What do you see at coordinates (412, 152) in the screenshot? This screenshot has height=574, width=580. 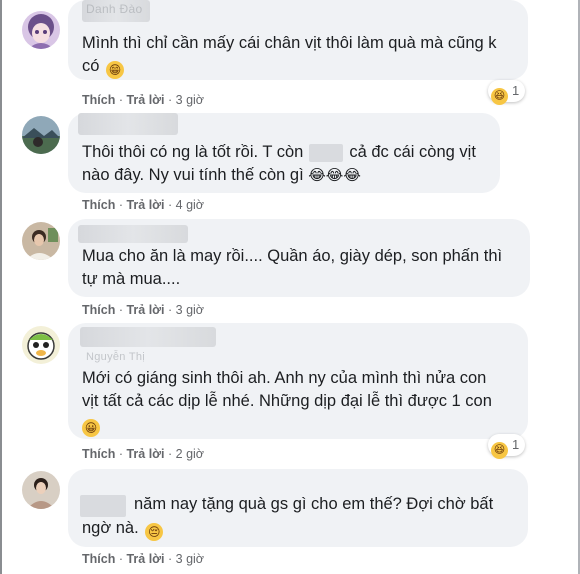 I see `comment-text-fragment: cả đc cái còng vịt` at bounding box center [412, 152].